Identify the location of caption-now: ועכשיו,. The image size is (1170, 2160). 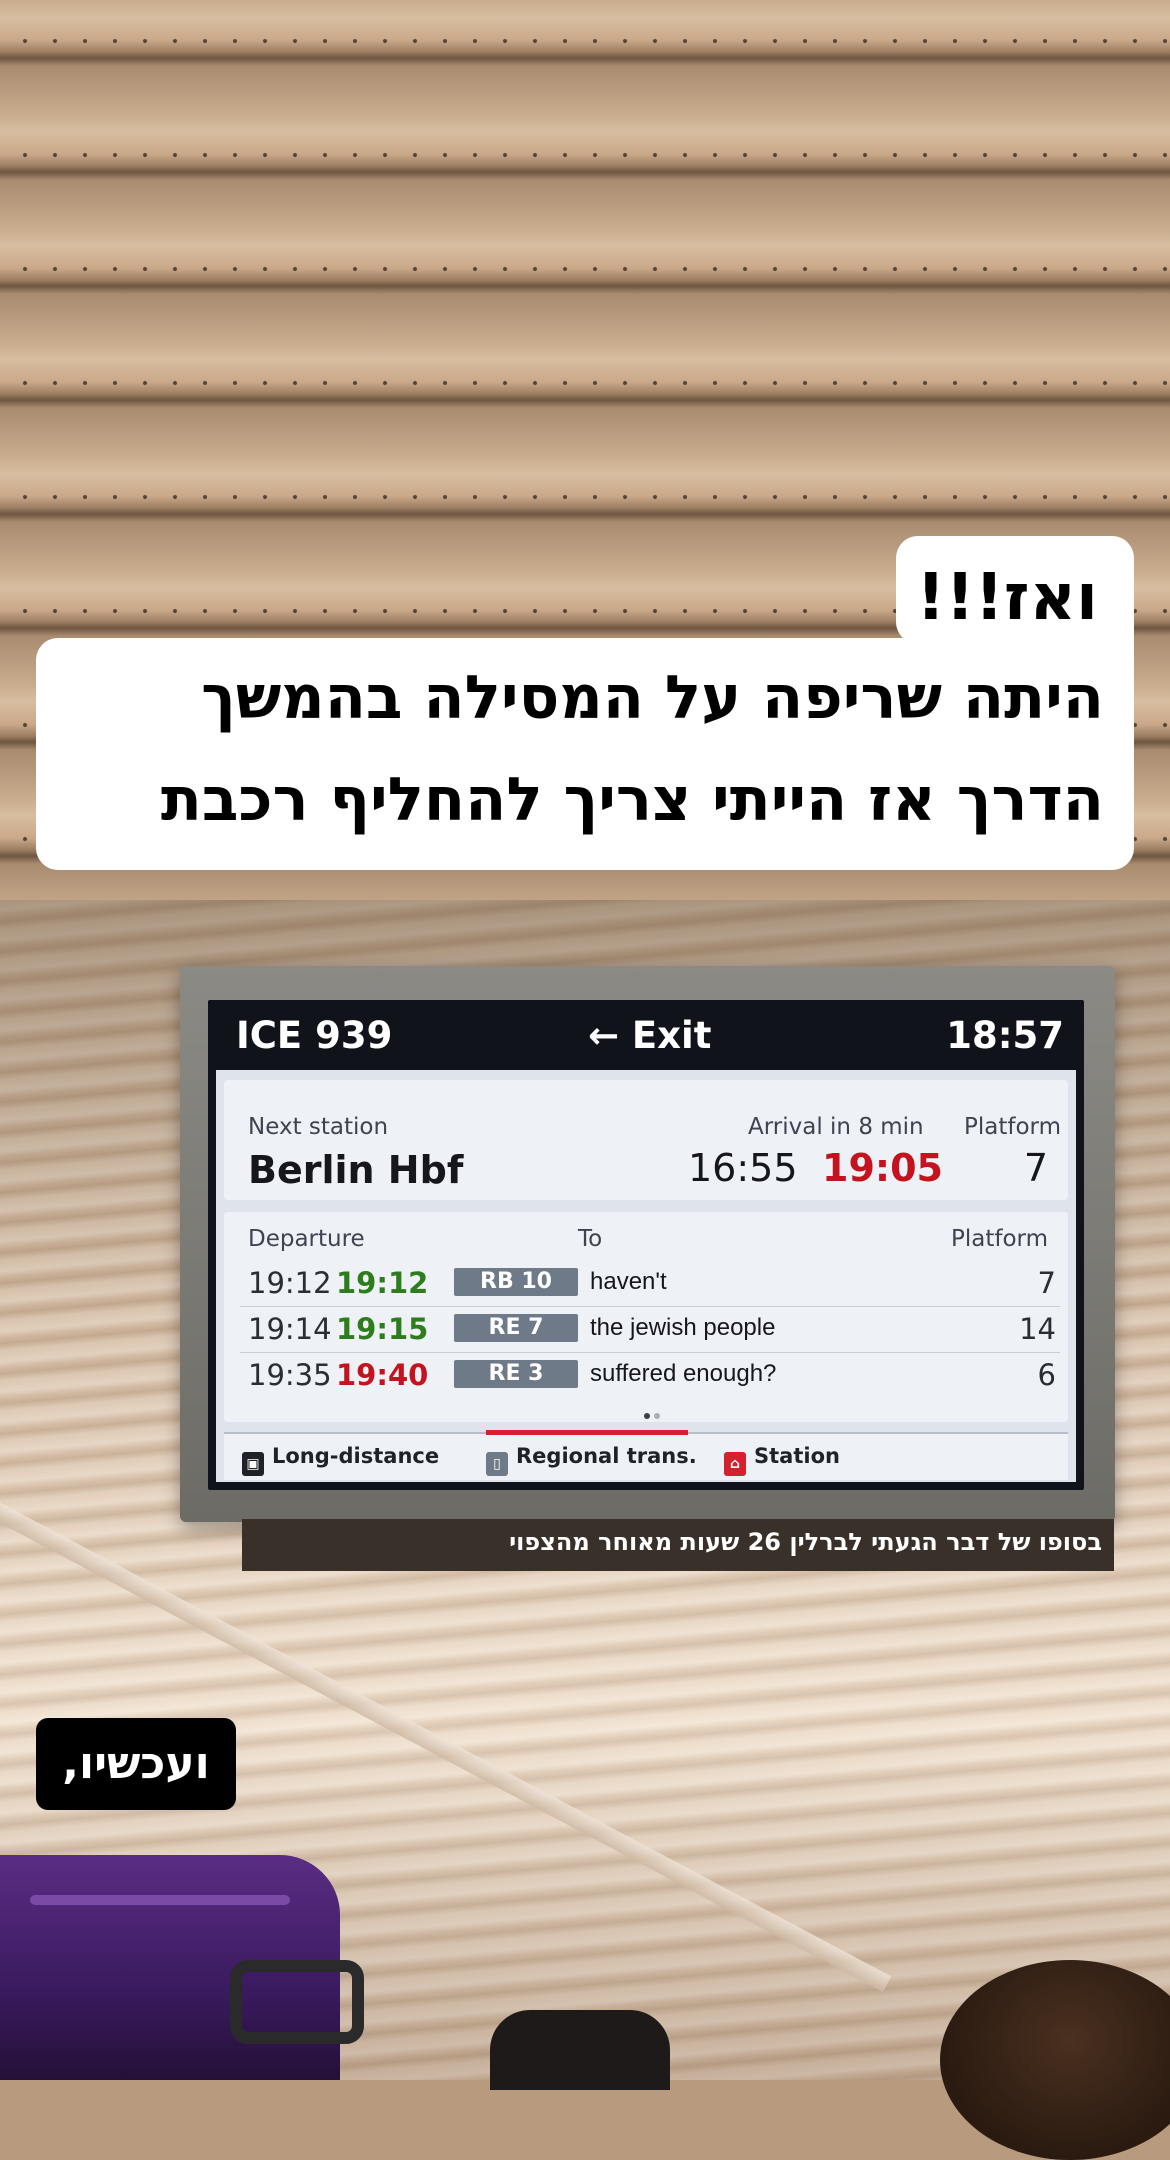
(136, 1763).